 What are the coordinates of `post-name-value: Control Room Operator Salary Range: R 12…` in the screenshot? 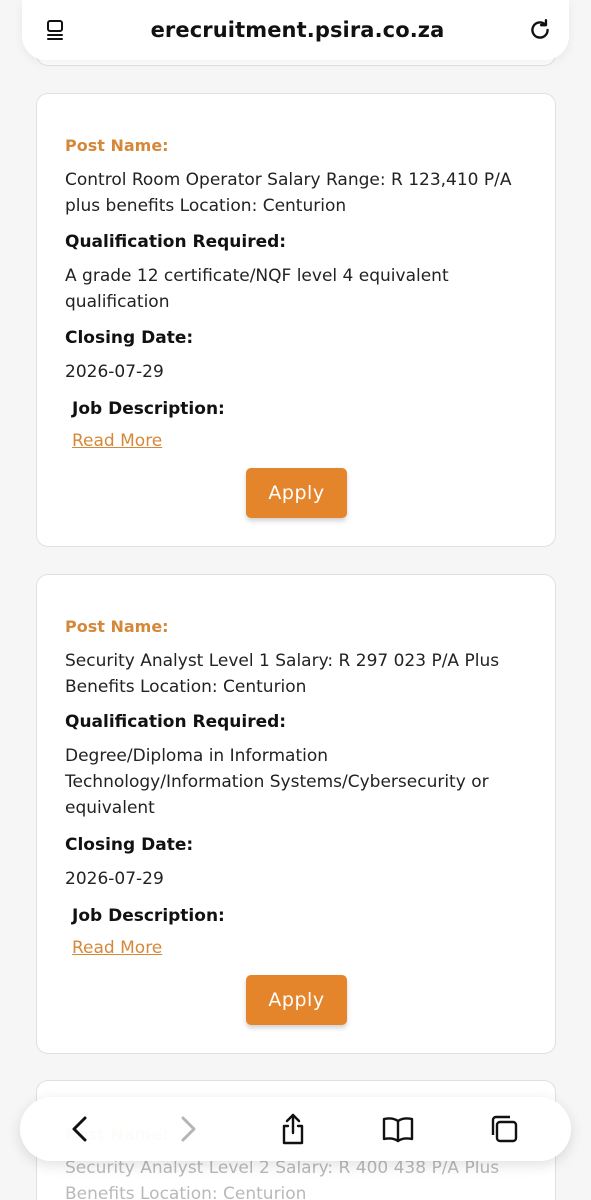 It's located at (288, 193).